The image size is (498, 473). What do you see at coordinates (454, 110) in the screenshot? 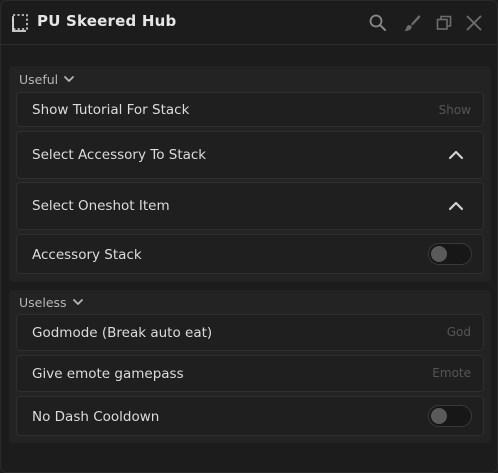
I see `button-hint: Show` at bounding box center [454, 110].